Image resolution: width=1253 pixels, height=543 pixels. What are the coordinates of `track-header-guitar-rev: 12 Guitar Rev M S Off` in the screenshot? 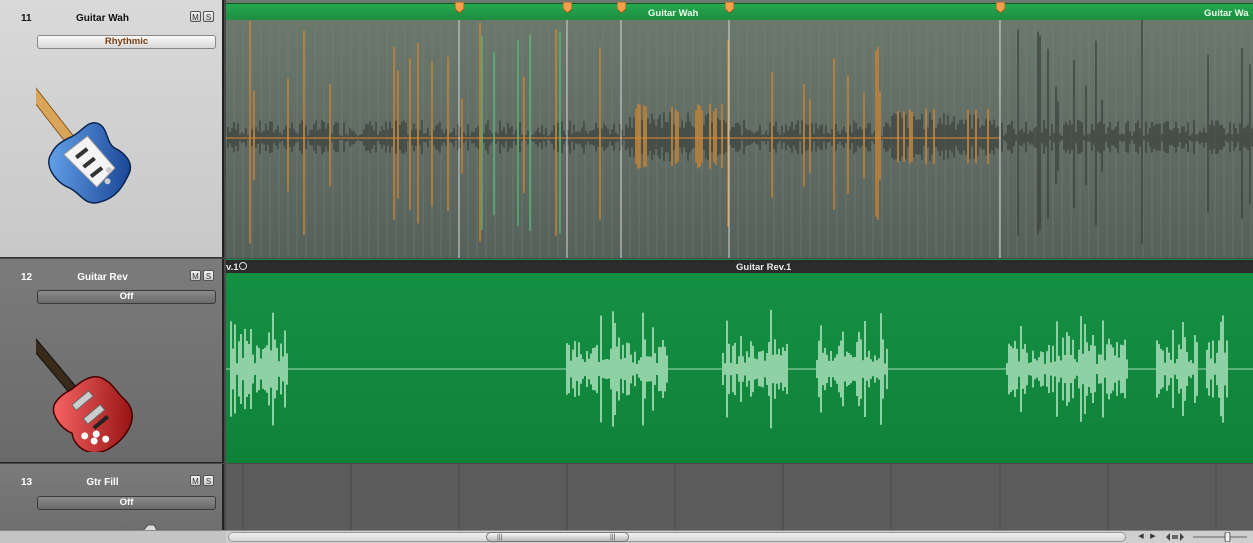 It's located at (112, 361).